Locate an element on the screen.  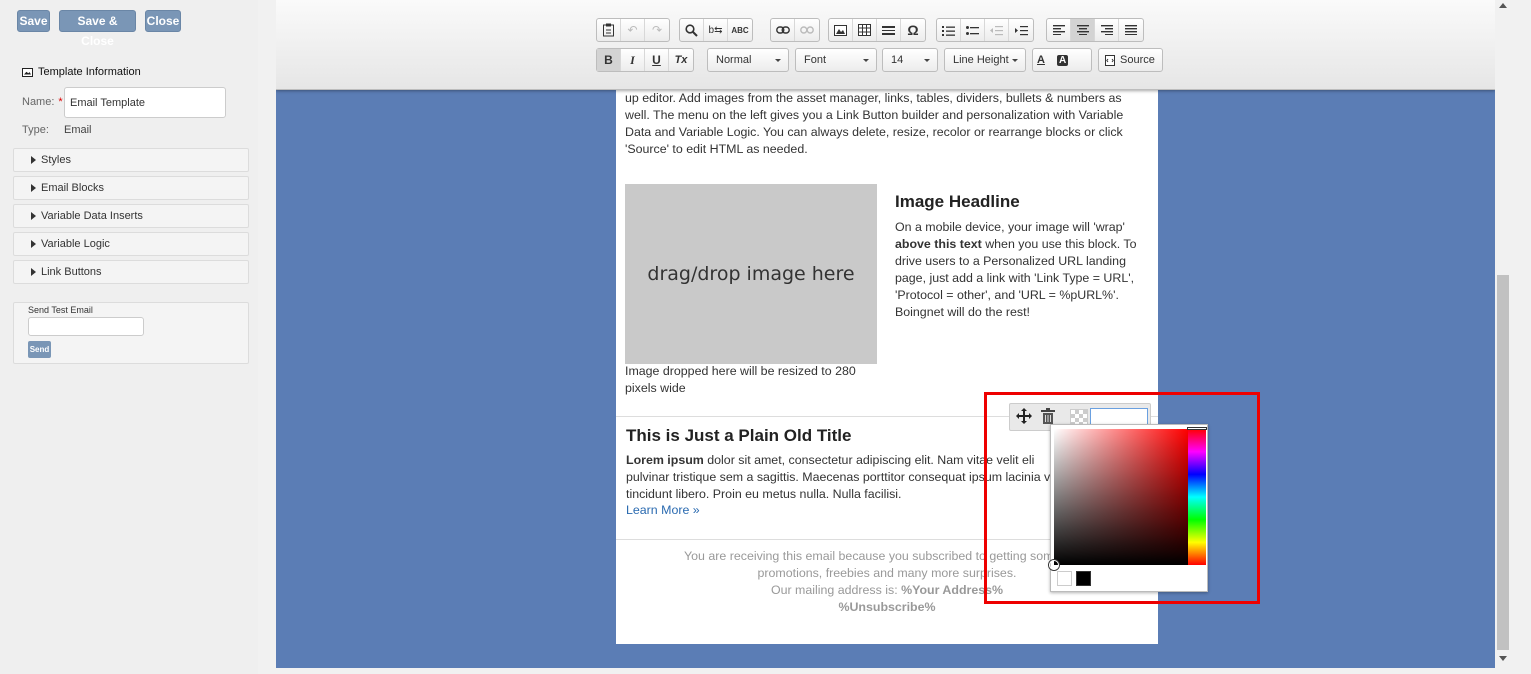
plain-text-bold: Lorem ipsum is located at coordinates (665, 460).